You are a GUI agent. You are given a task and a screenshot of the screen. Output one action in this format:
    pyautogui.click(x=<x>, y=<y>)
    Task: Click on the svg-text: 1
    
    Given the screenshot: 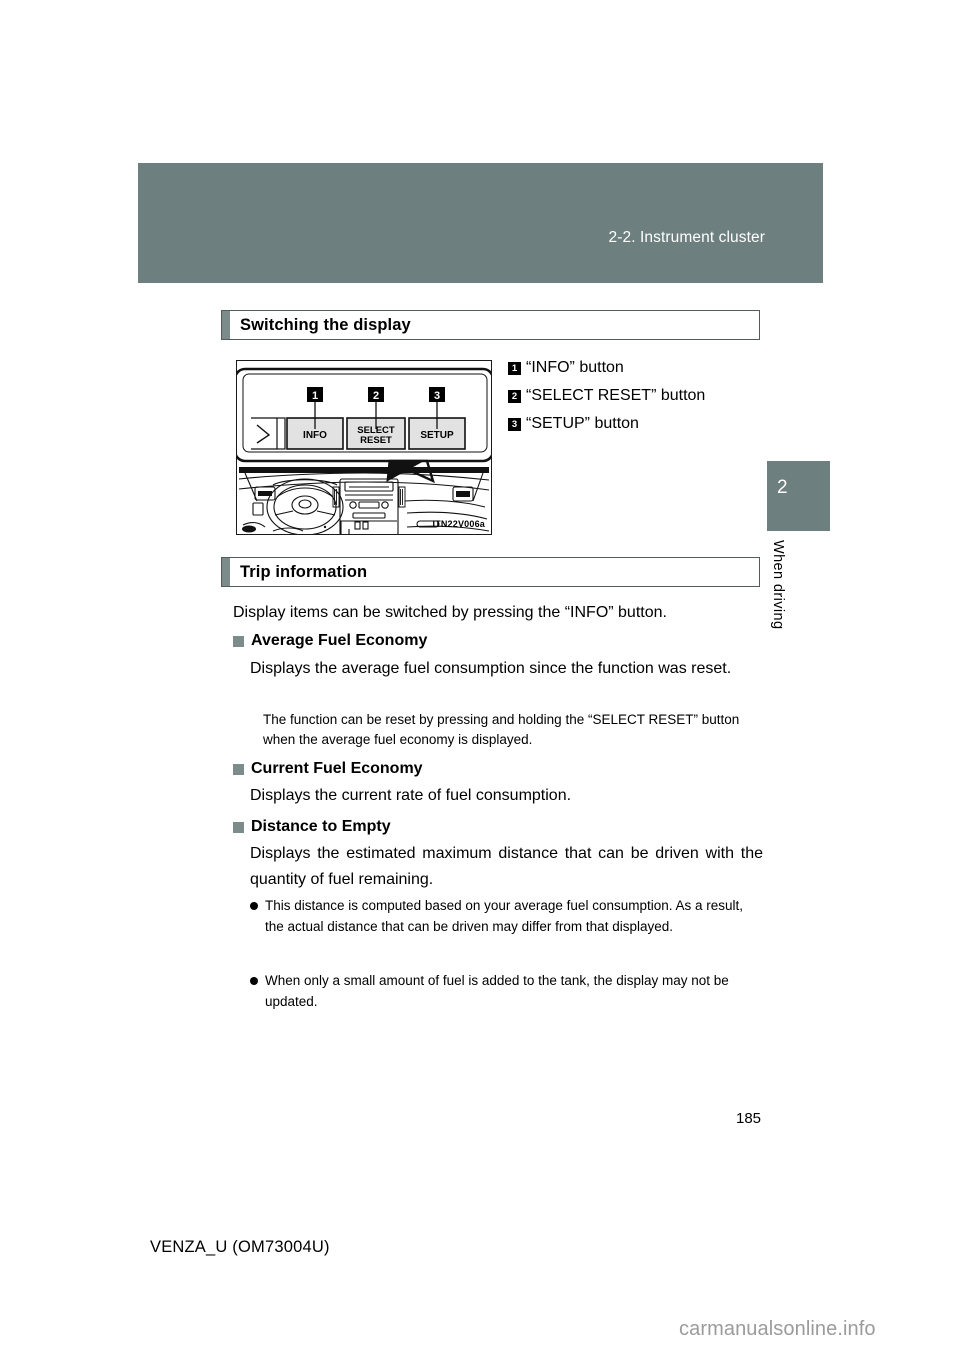 What is the action you would take?
    pyautogui.click(x=315, y=396)
    